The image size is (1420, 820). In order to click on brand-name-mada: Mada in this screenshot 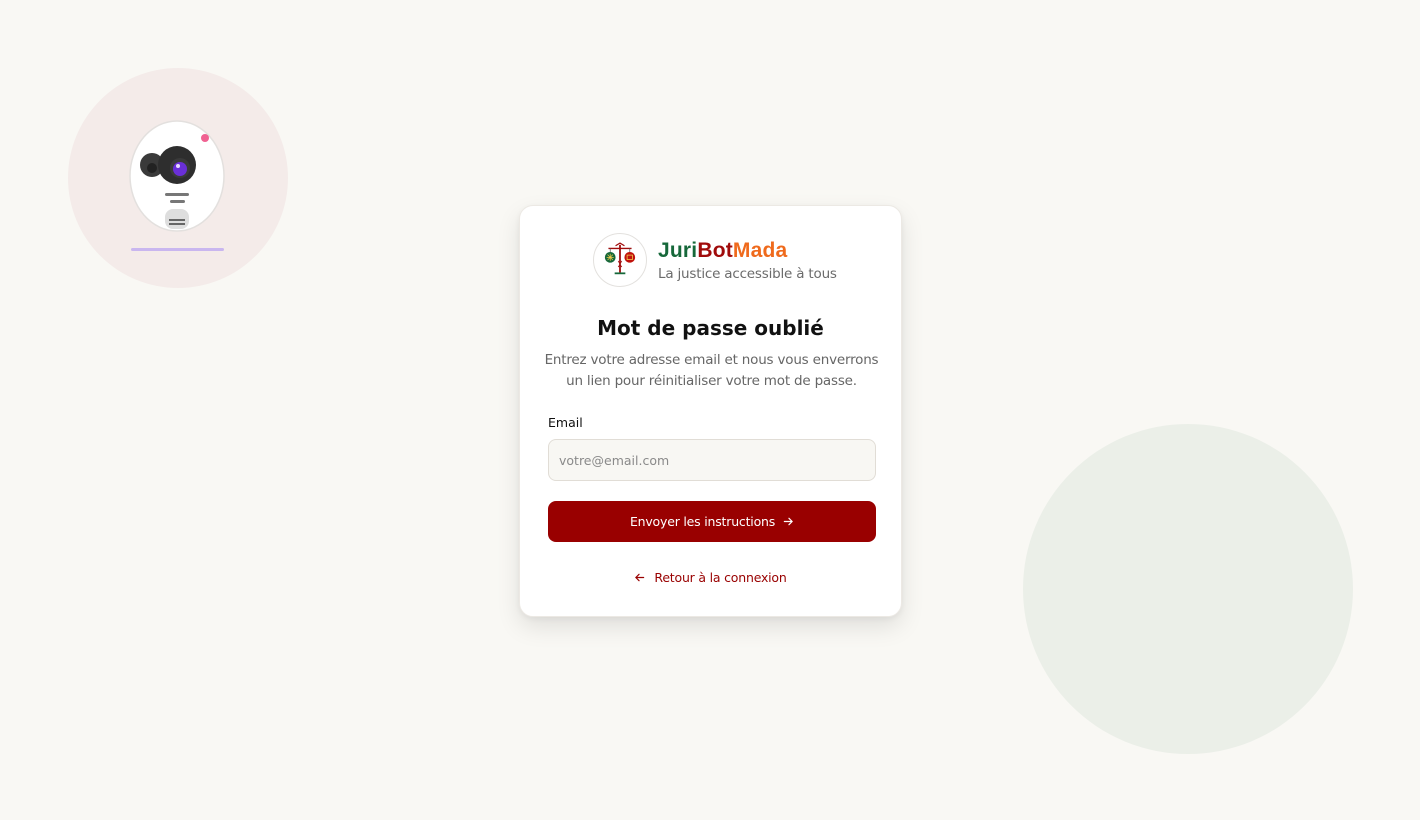, I will do `click(760, 250)`.